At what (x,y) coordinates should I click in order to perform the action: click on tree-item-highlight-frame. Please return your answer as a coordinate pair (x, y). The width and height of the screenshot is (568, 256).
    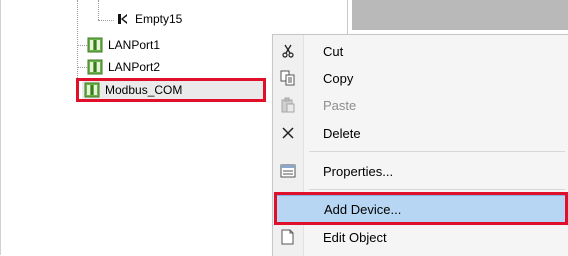
    Looking at the image, I should click on (171, 90).